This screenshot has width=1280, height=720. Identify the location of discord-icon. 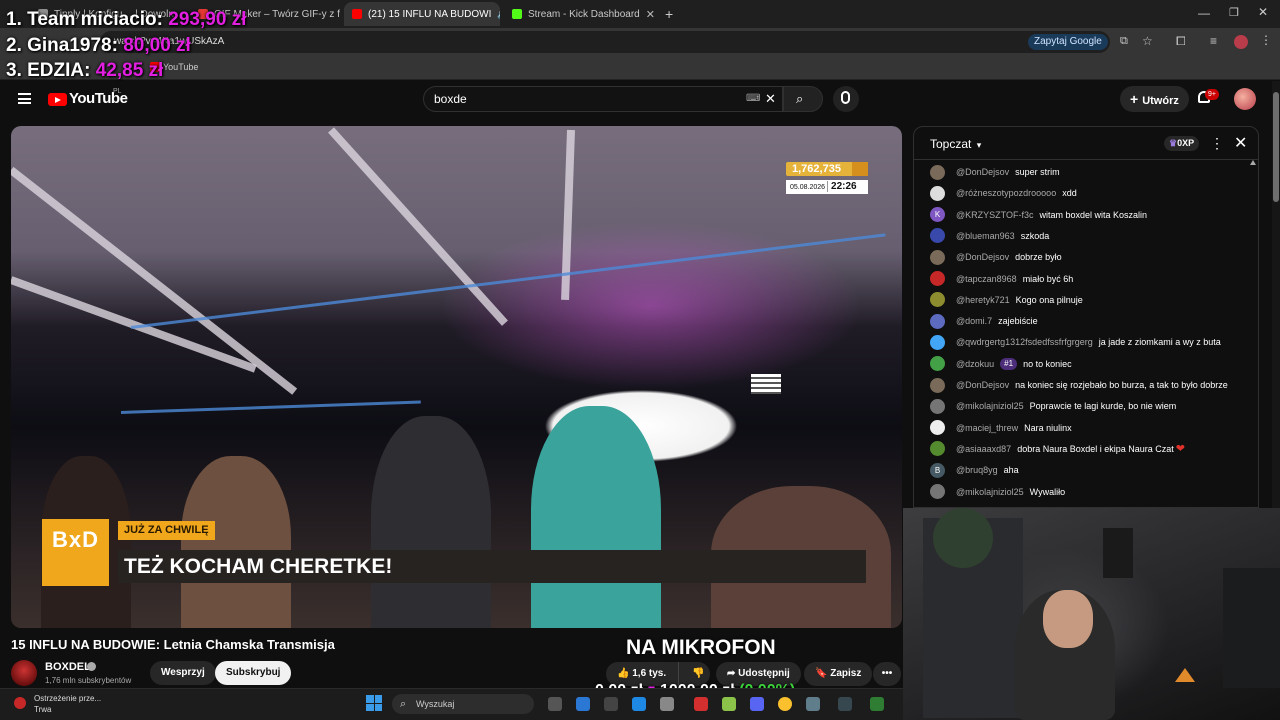
(757, 704).